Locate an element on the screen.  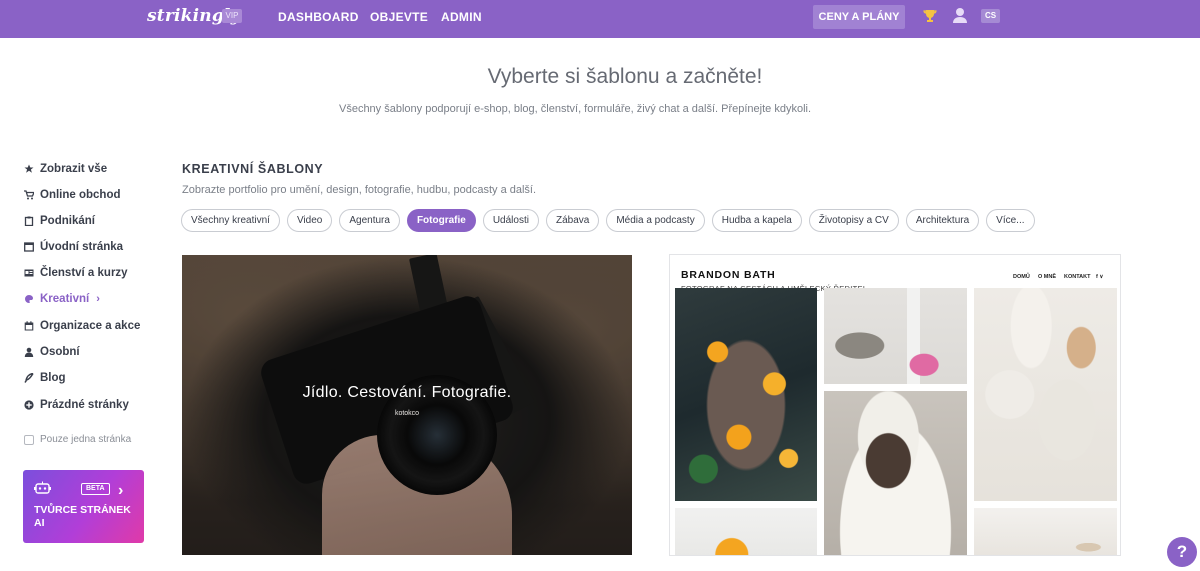
sidebar-item-label: Online obchod is located at coordinates (80, 195).